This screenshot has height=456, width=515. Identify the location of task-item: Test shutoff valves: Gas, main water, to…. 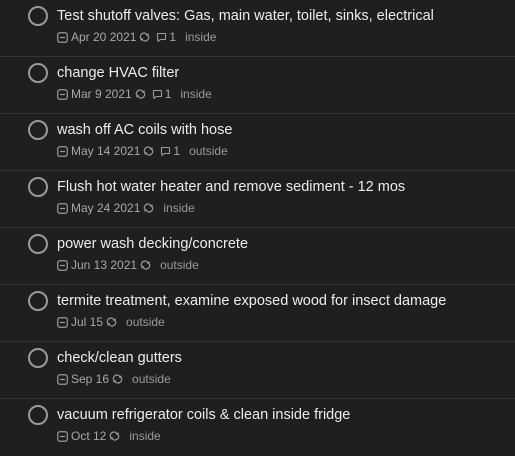
(257, 28).